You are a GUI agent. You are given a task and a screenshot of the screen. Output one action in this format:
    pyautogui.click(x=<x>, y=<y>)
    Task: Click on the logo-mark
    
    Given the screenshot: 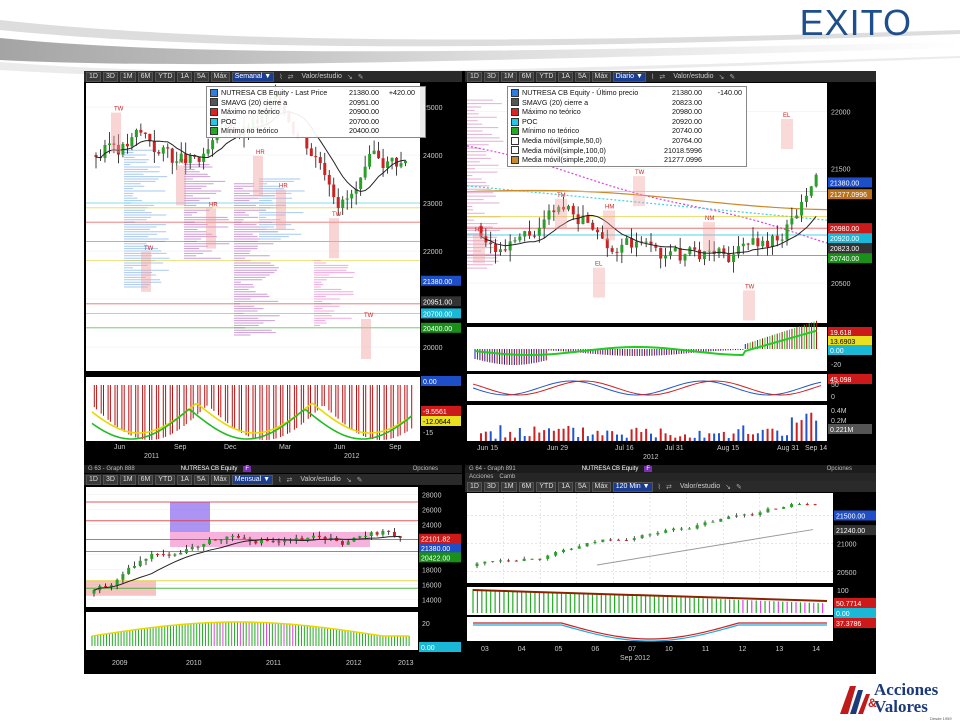 What is the action you would take?
    pyautogui.click(x=855, y=700)
    